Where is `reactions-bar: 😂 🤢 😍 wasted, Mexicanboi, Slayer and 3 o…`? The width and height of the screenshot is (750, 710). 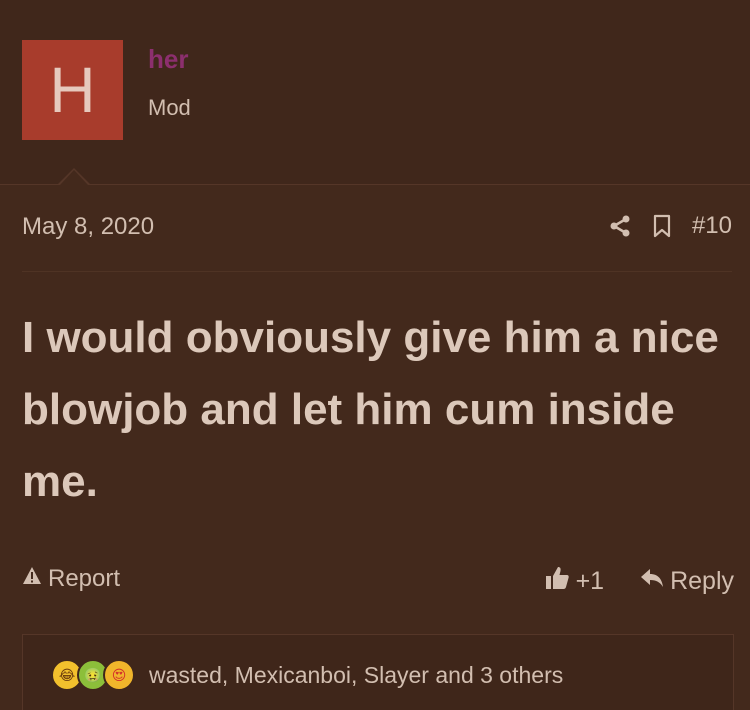 reactions-bar: 😂 🤢 😍 wasted, Mexicanboi, Slayer and 3 o… is located at coordinates (378, 672).